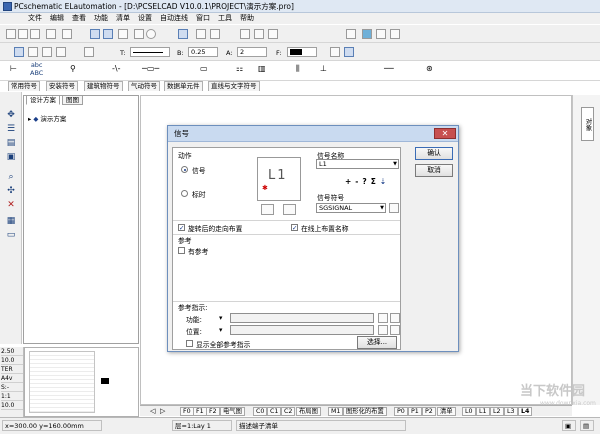 Image resolution: width=600 pixels, height=434 pixels. Describe the element at coordinates (351, 208) in the screenshot. I see `signal-symbol-select: SGSIGNAL ▼` at that location.